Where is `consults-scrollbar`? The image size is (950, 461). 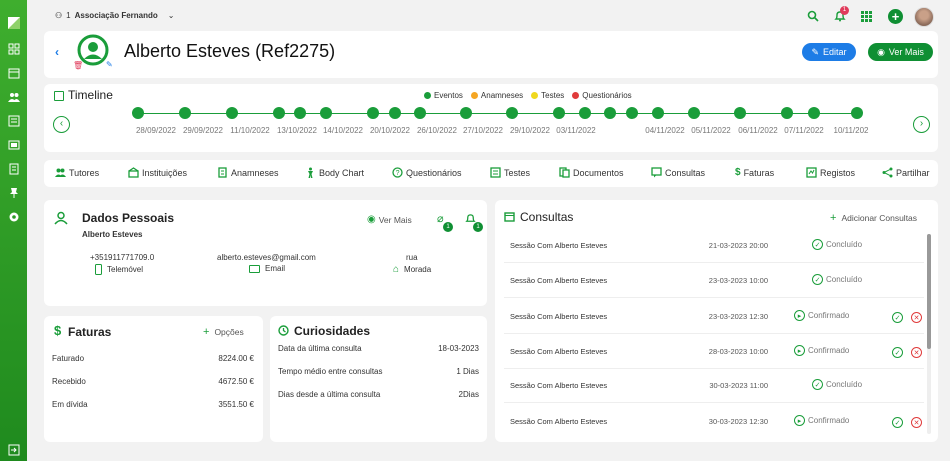 consults-scrollbar is located at coordinates (929, 334).